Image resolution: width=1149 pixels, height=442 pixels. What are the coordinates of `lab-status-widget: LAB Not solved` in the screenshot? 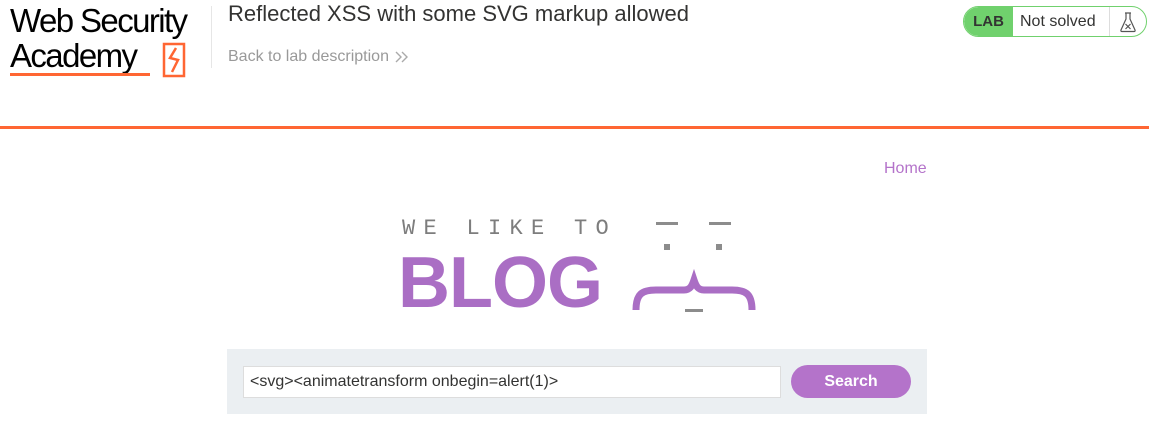 It's located at (1055, 21).